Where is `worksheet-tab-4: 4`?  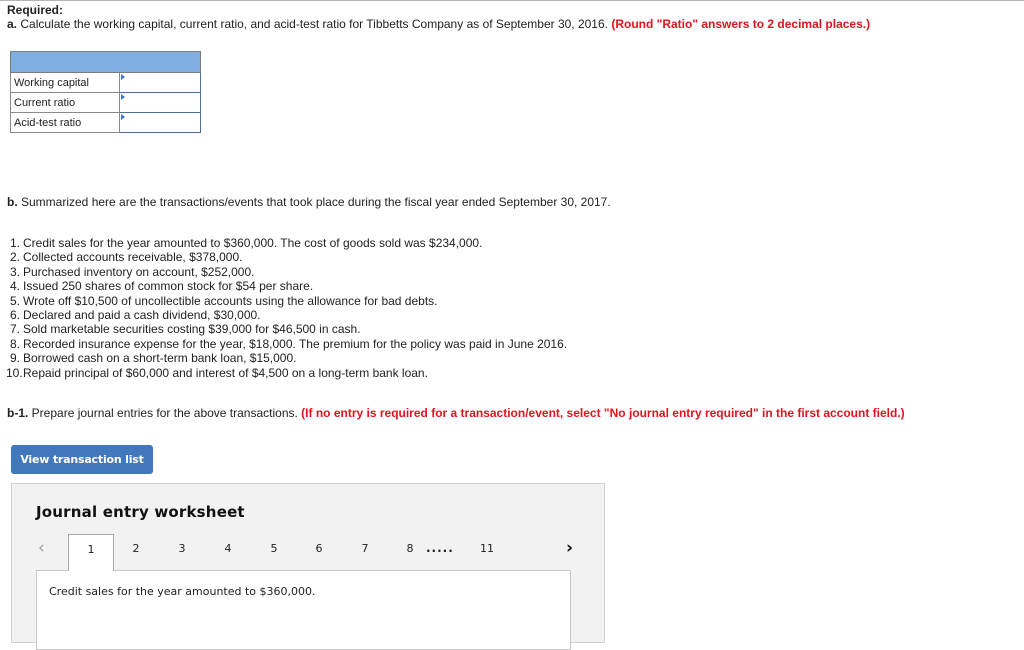 worksheet-tab-4: 4 is located at coordinates (228, 550).